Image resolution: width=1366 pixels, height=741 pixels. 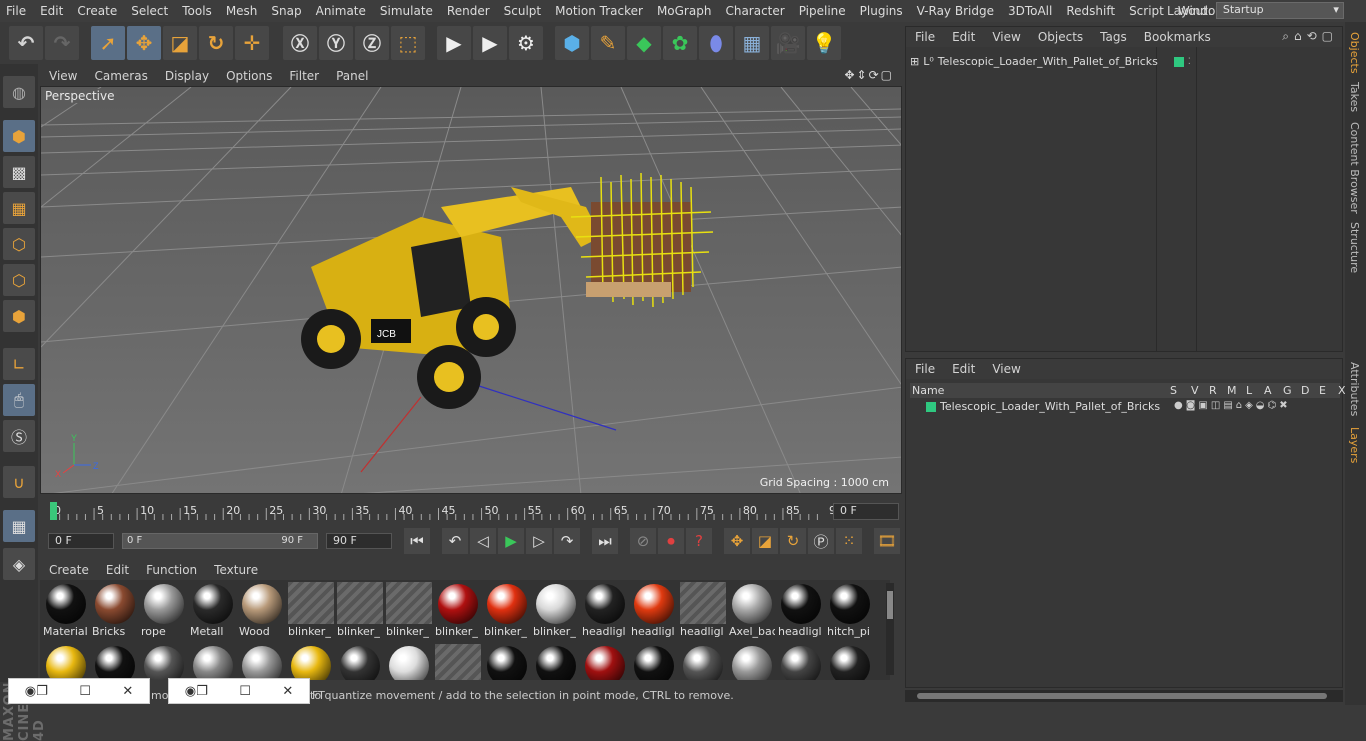 What do you see at coordinates (198, 11) in the screenshot?
I see `menu-tools: Tools` at bounding box center [198, 11].